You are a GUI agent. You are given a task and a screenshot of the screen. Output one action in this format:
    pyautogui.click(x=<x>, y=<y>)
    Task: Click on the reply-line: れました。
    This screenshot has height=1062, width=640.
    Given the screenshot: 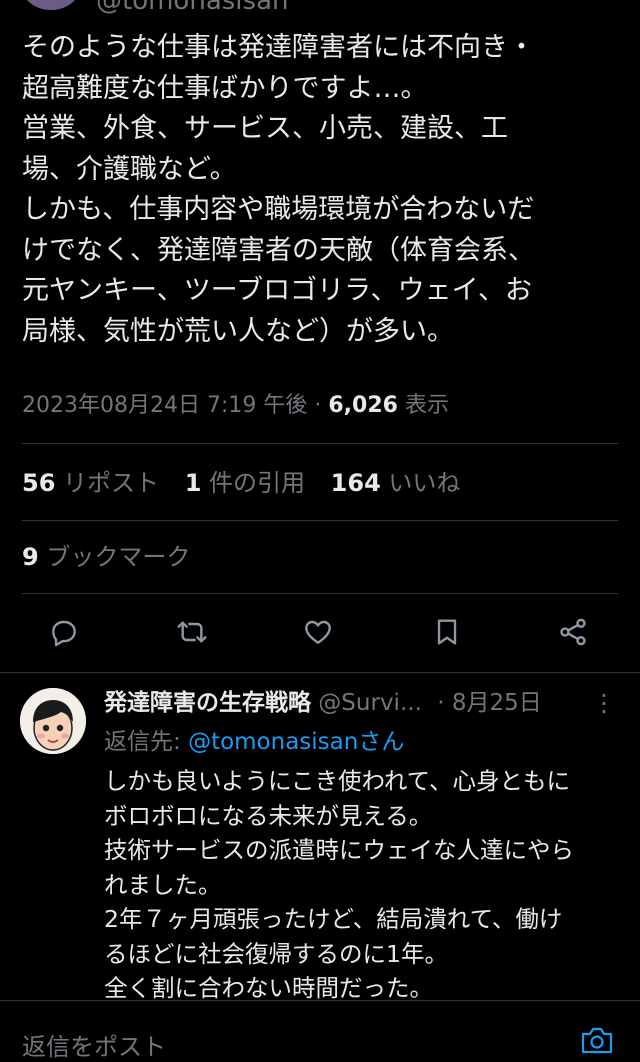 What is the action you would take?
    pyautogui.click(x=163, y=884)
    